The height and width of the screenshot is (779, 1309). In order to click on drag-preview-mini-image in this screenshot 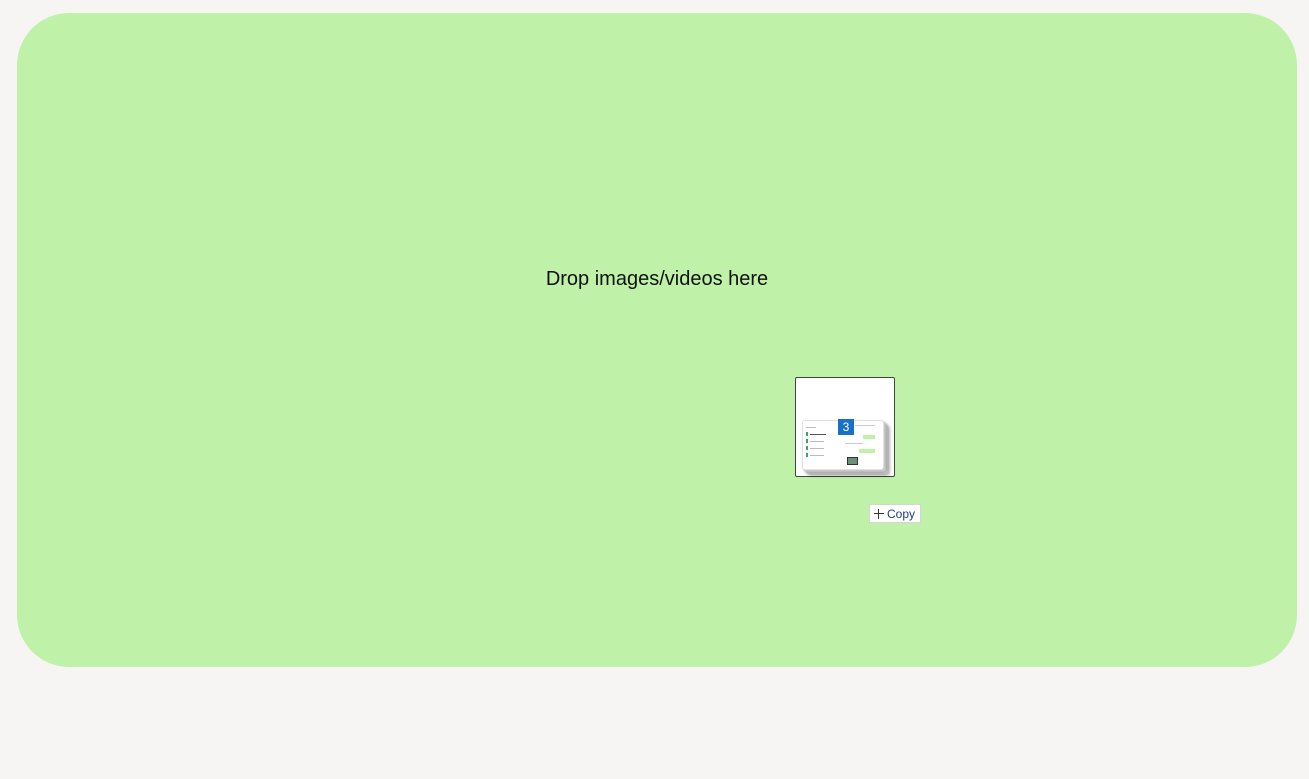, I will do `click(852, 461)`.